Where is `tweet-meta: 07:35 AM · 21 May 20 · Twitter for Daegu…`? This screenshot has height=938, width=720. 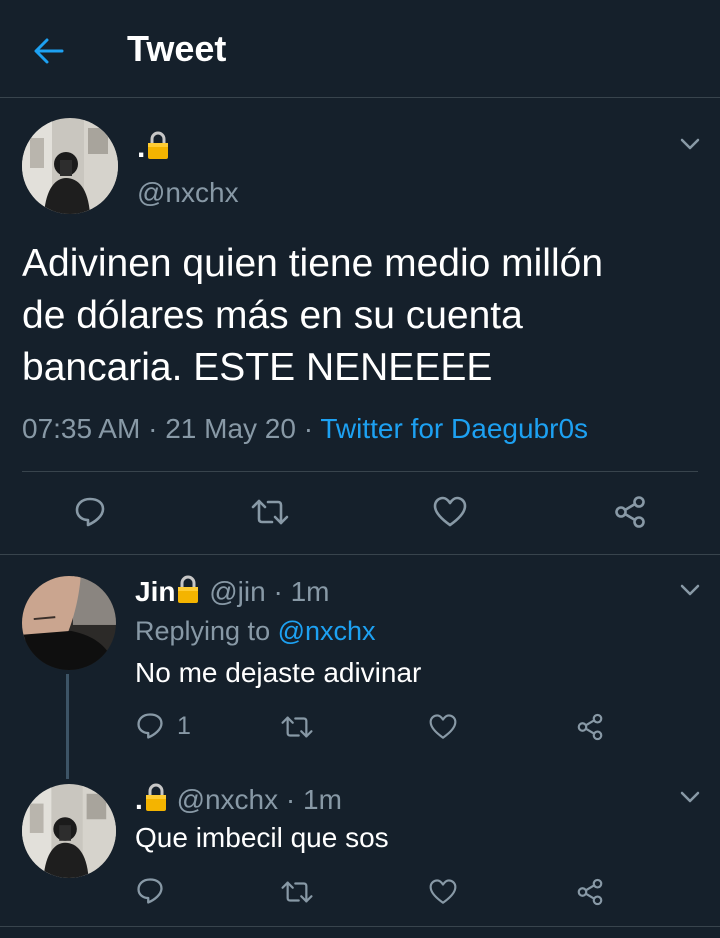 tweet-meta: 07:35 AM · 21 May 20 · Twitter for Daegu… is located at coordinates (305, 429).